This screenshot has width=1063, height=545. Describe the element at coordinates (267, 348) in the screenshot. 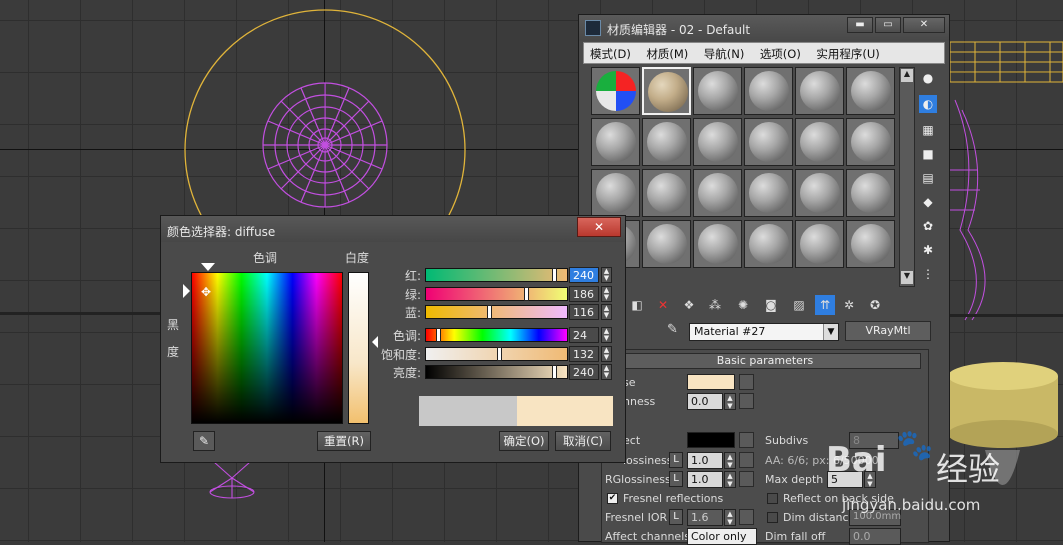

I see `hue-blackness-field` at that location.